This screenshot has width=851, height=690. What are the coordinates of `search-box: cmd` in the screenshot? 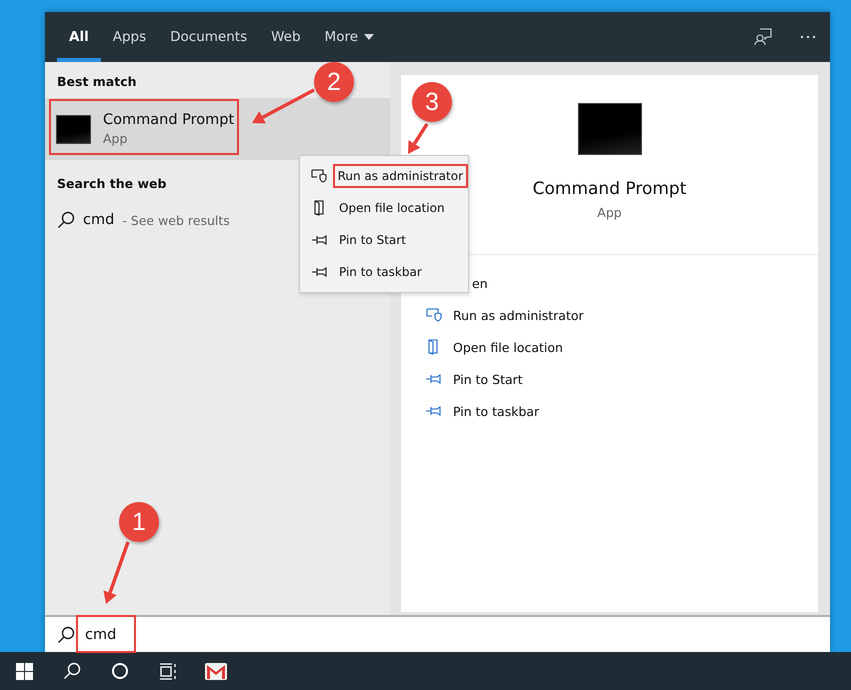 It's located at (437, 633).